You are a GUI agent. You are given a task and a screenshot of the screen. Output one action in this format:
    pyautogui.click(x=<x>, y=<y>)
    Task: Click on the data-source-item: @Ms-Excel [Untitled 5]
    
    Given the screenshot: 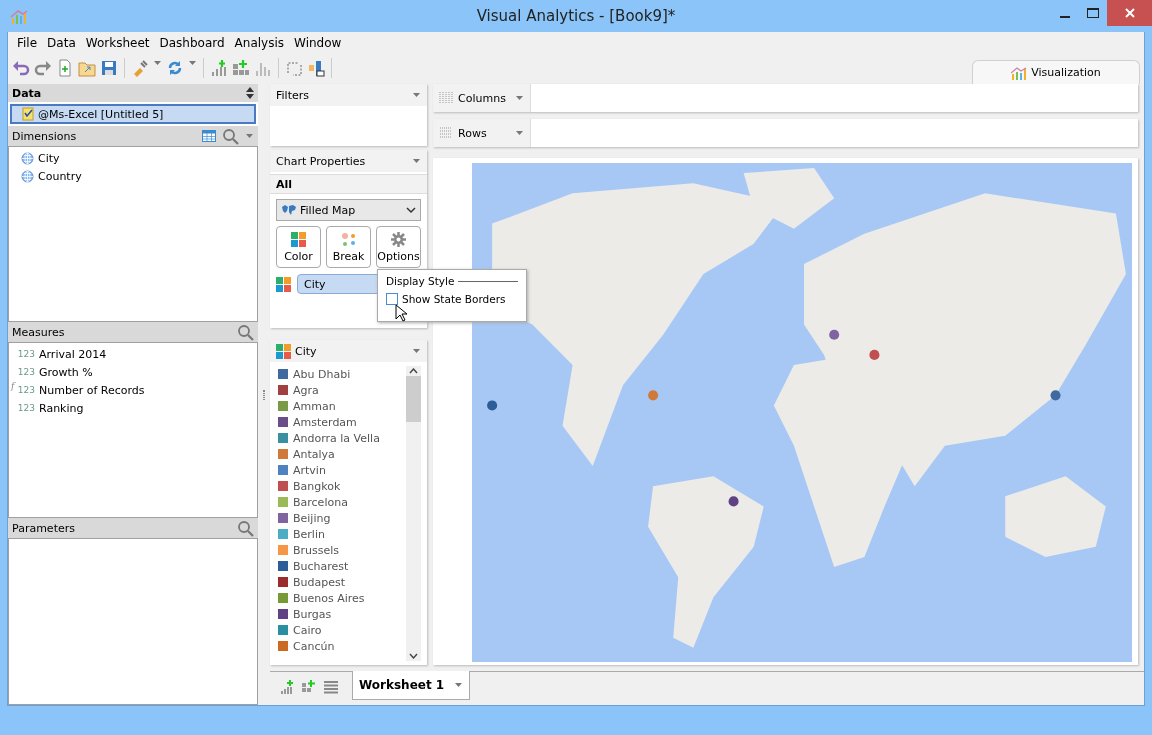 What is the action you would take?
    pyautogui.click(x=133, y=114)
    